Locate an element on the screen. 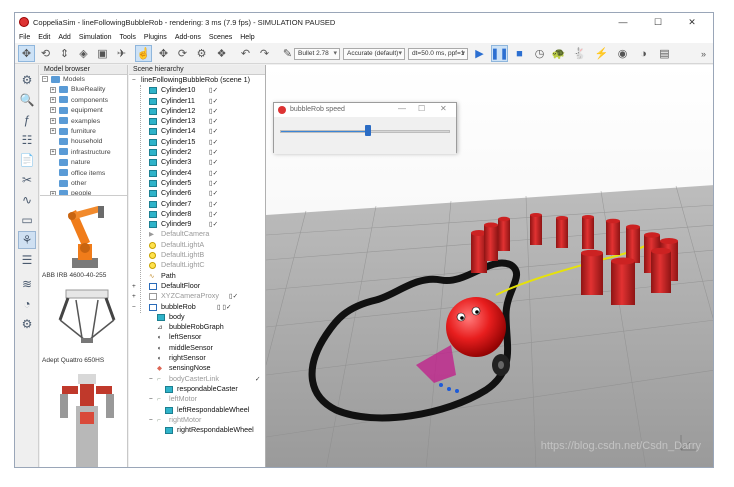  camera-fly-icon: ✈ is located at coordinates (121, 53).